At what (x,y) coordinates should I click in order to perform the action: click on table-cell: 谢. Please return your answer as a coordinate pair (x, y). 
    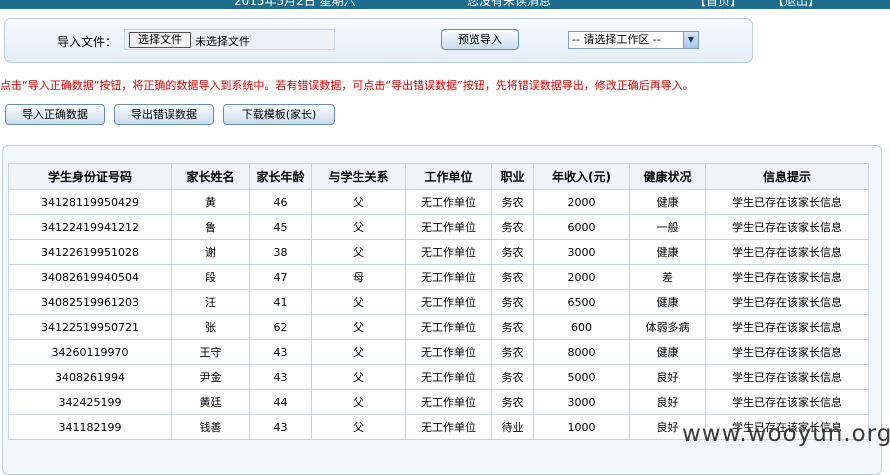
    Looking at the image, I should click on (210, 252).